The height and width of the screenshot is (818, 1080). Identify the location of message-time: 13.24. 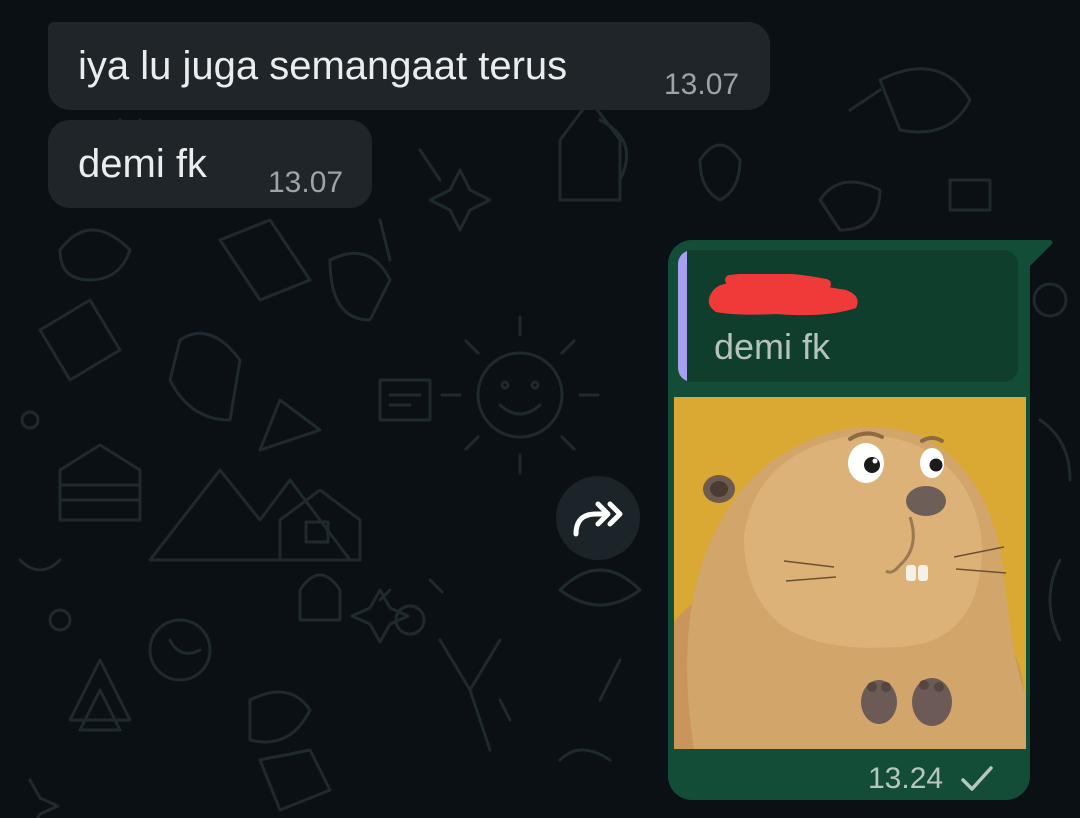
(906, 778).